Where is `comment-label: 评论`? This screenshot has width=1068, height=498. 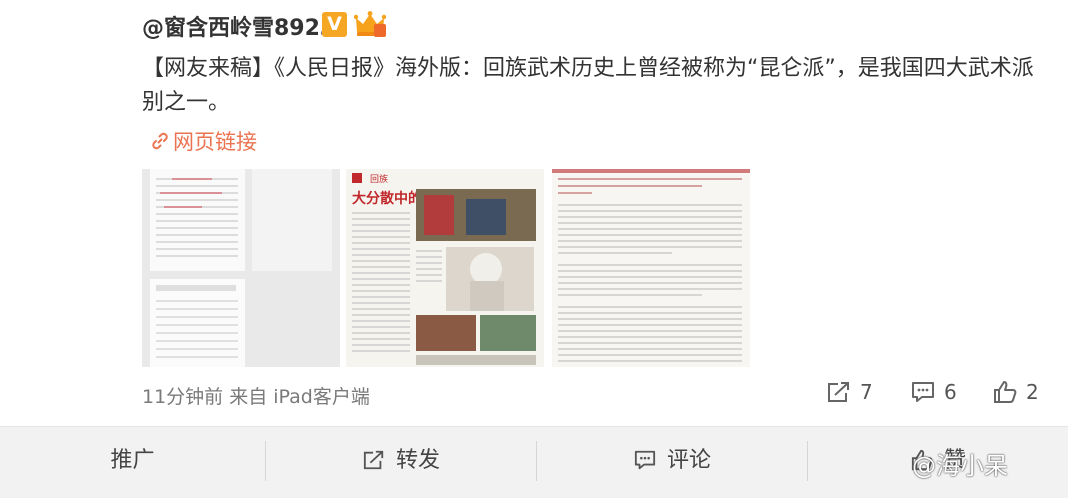
comment-label: 评论 is located at coordinates (688, 460).